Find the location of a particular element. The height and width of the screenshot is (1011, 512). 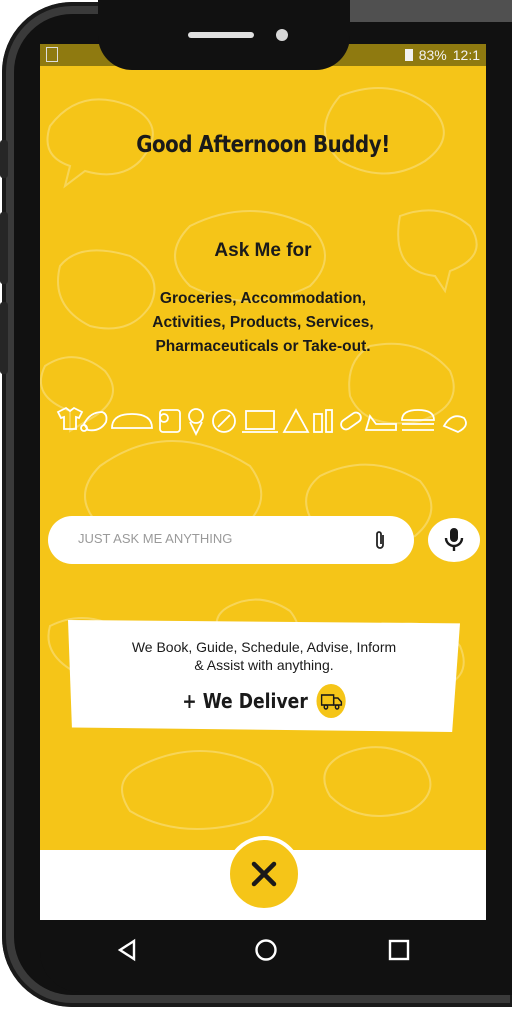

home-icon is located at coordinates (266, 950).